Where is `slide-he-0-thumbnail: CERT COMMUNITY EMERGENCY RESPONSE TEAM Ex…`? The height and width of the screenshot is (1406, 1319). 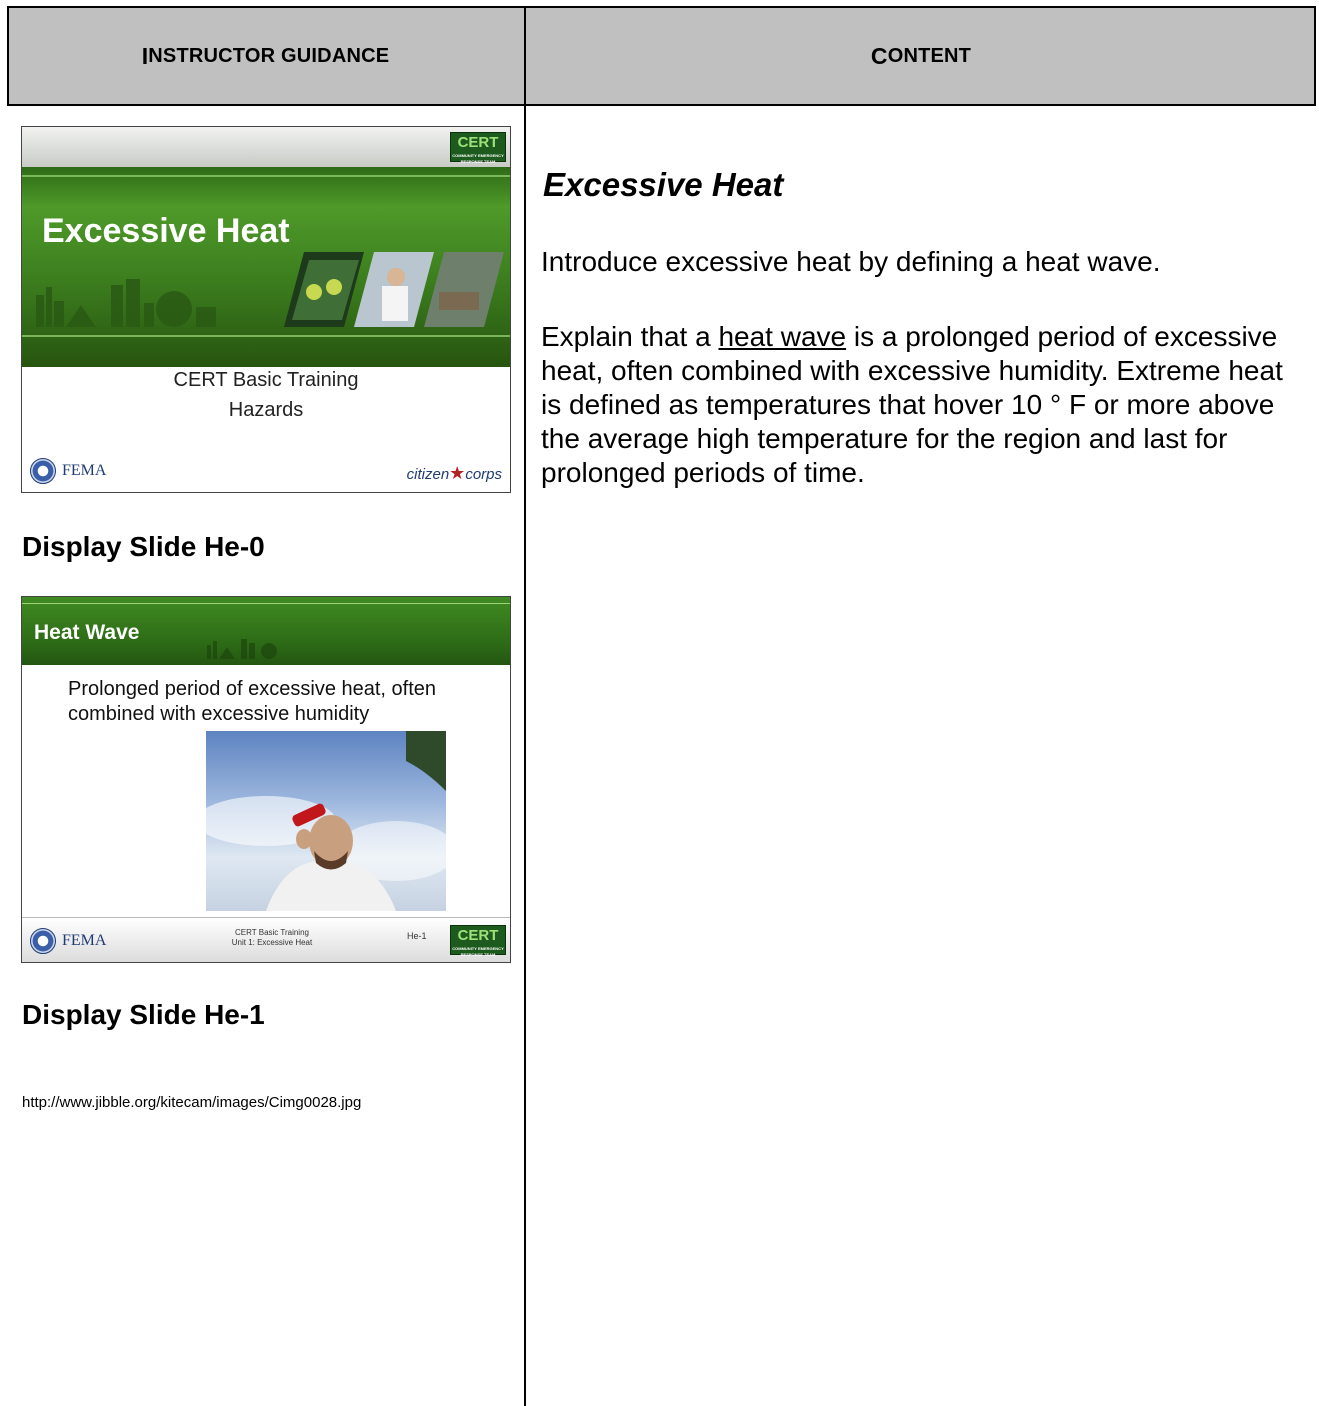
slide-he-0-thumbnail: CERT COMMUNITY EMERGENCY RESPONSE TEAM Ex… is located at coordinates (266, 309).